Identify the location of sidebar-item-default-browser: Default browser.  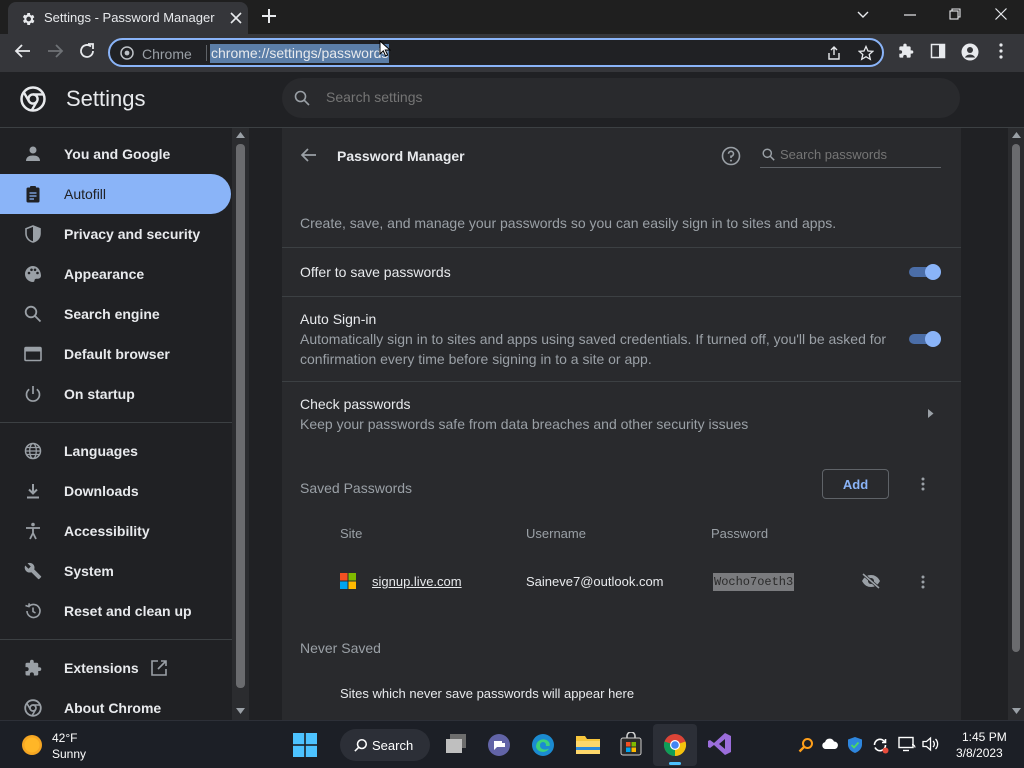
(115, 354).